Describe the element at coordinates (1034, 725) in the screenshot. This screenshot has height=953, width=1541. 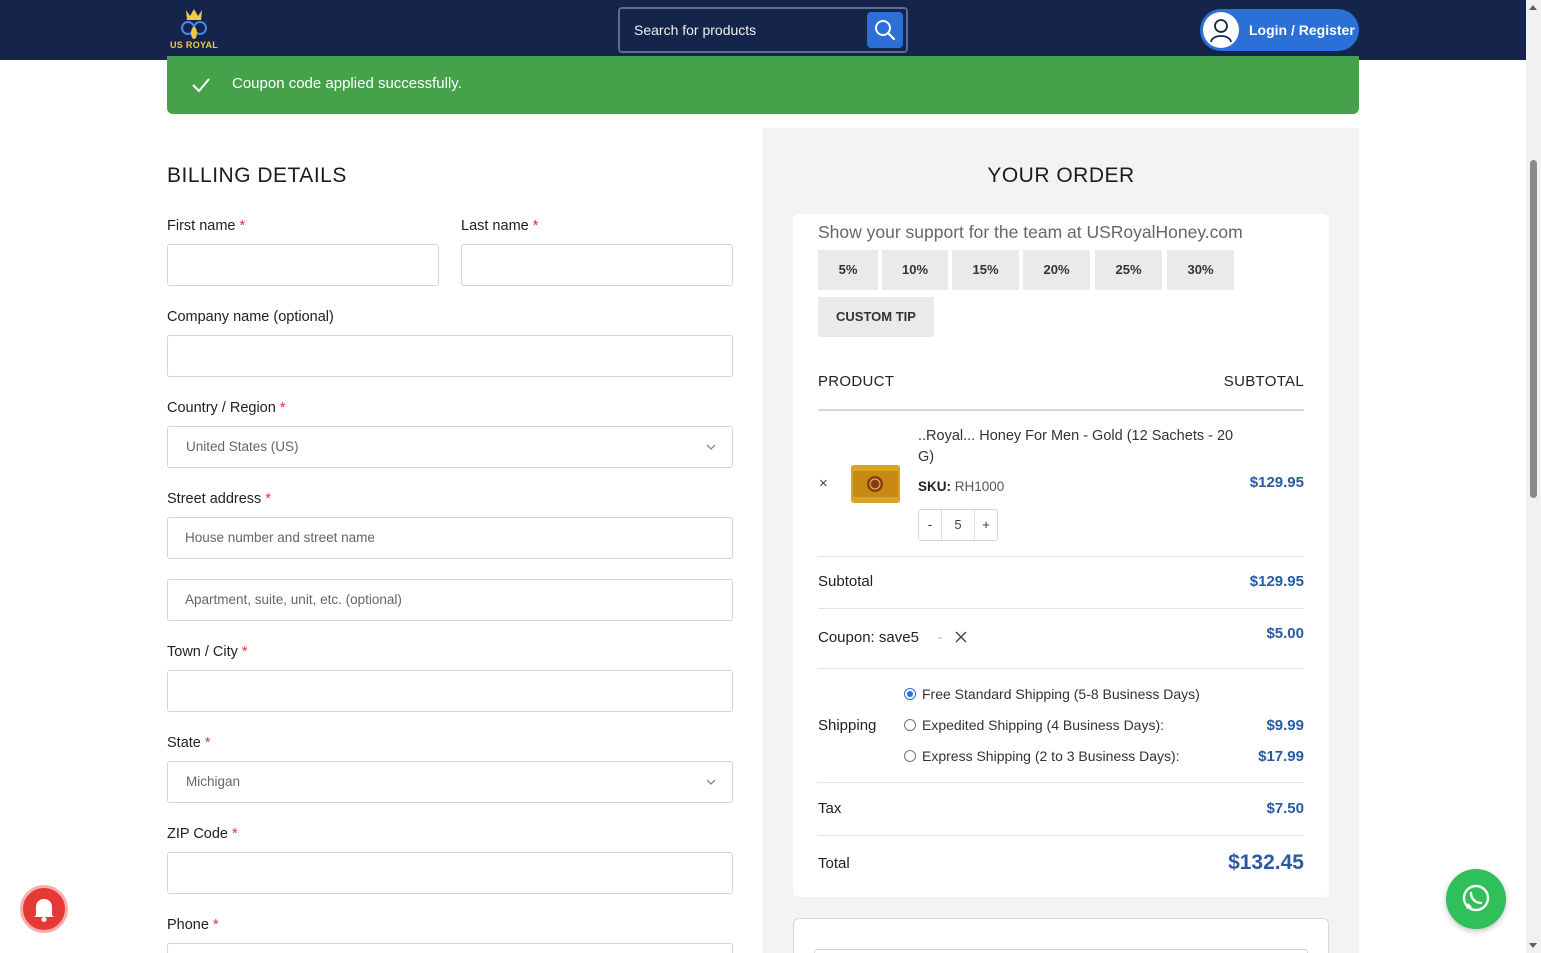
I see `shipping-option-expedited: Expedited Shipping (4 Business Days):` at that location.